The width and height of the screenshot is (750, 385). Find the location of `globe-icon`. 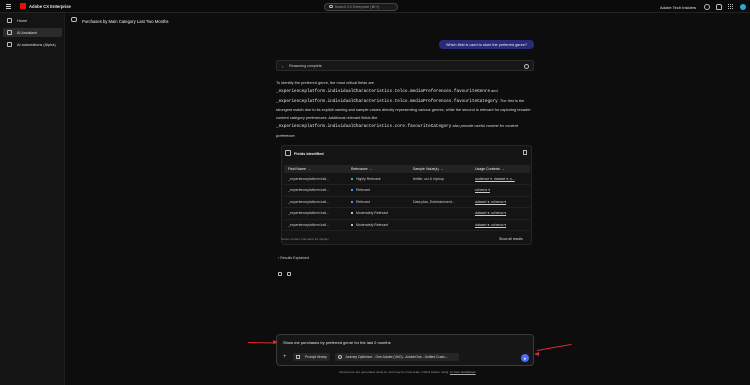

globe-icon is located at coordinates (340, 357).